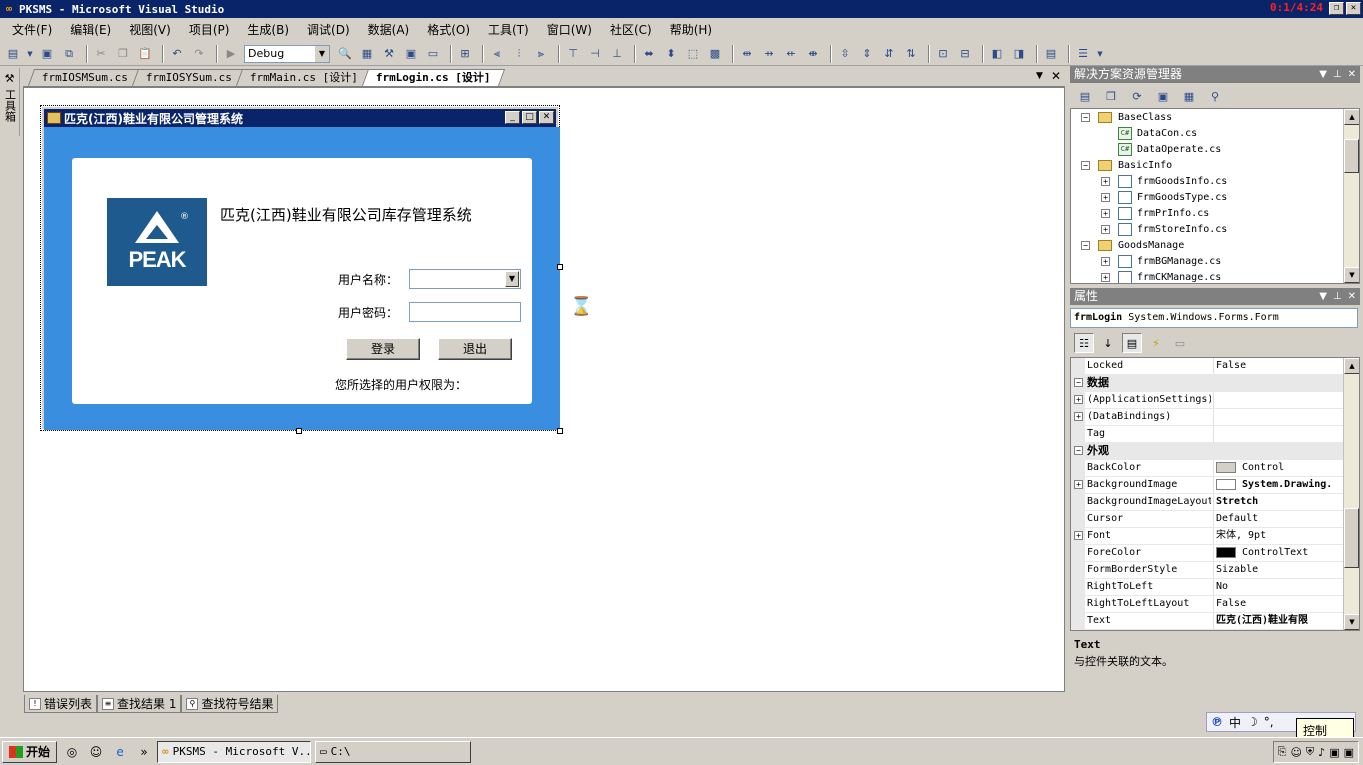 The width and height of the screenshot is (1363, 765). What do you see at coordinates (433, 54) in the screenshot?
I see `object-browser-icon: ▭` at bounding box center [433, 54].